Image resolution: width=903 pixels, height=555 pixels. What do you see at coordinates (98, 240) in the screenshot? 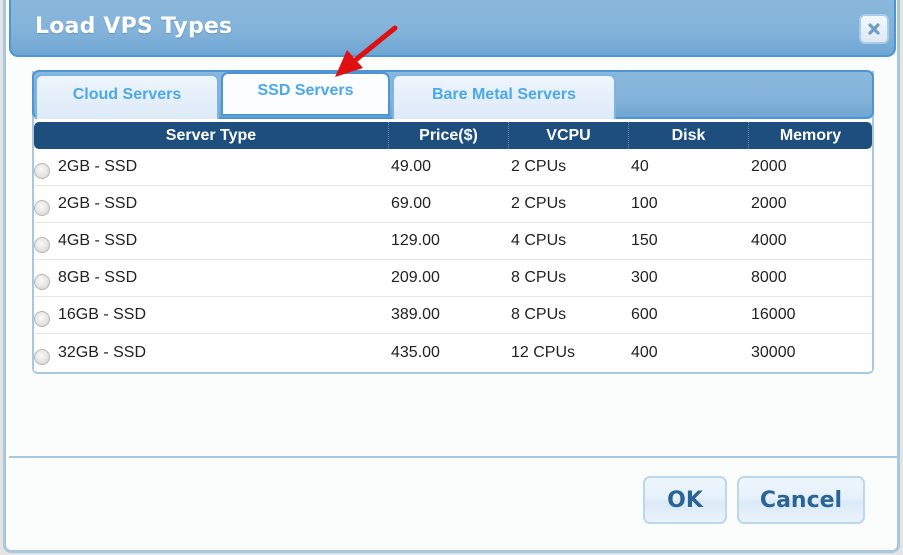
I see `server-type-cell: 4GB - SSD` at bounding box center [98, 240].